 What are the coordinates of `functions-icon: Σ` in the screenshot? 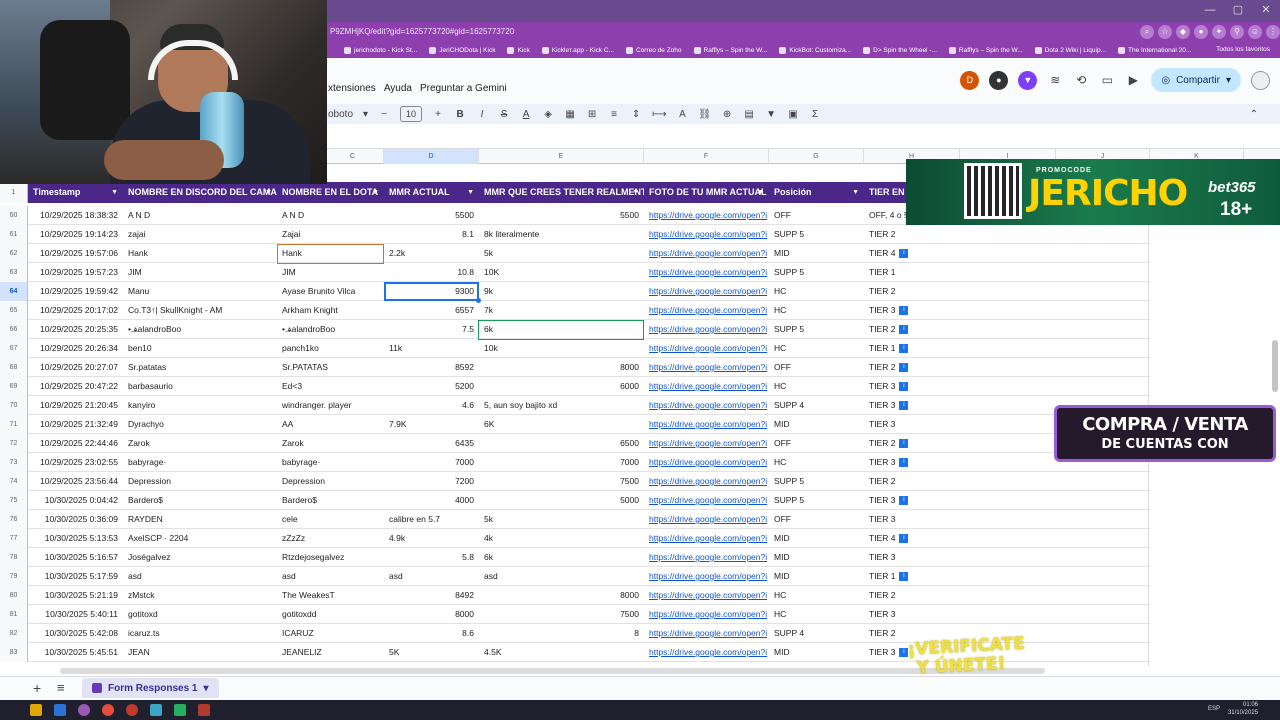 It's located at (815, 114).